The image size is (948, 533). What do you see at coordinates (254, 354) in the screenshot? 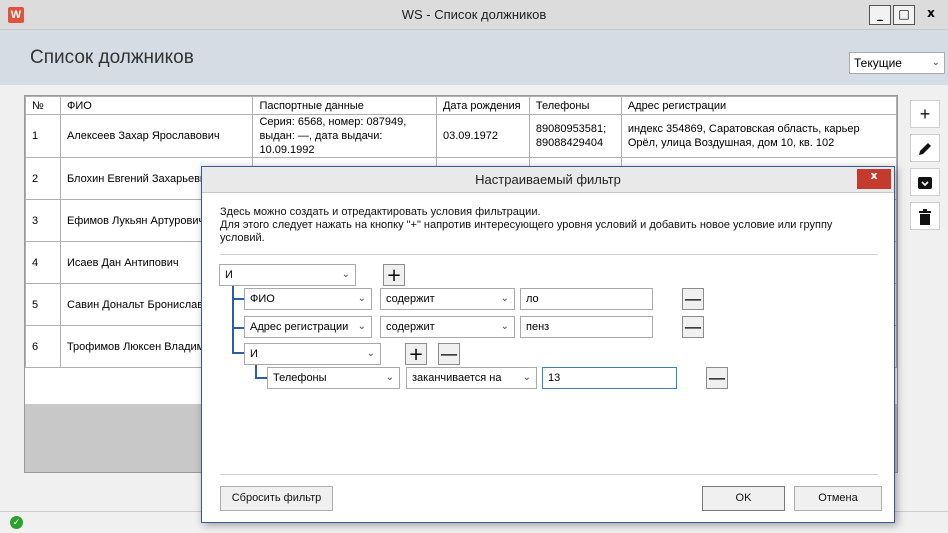
I see `subgroup-operator-value: И` at bounding box center [254, 354].